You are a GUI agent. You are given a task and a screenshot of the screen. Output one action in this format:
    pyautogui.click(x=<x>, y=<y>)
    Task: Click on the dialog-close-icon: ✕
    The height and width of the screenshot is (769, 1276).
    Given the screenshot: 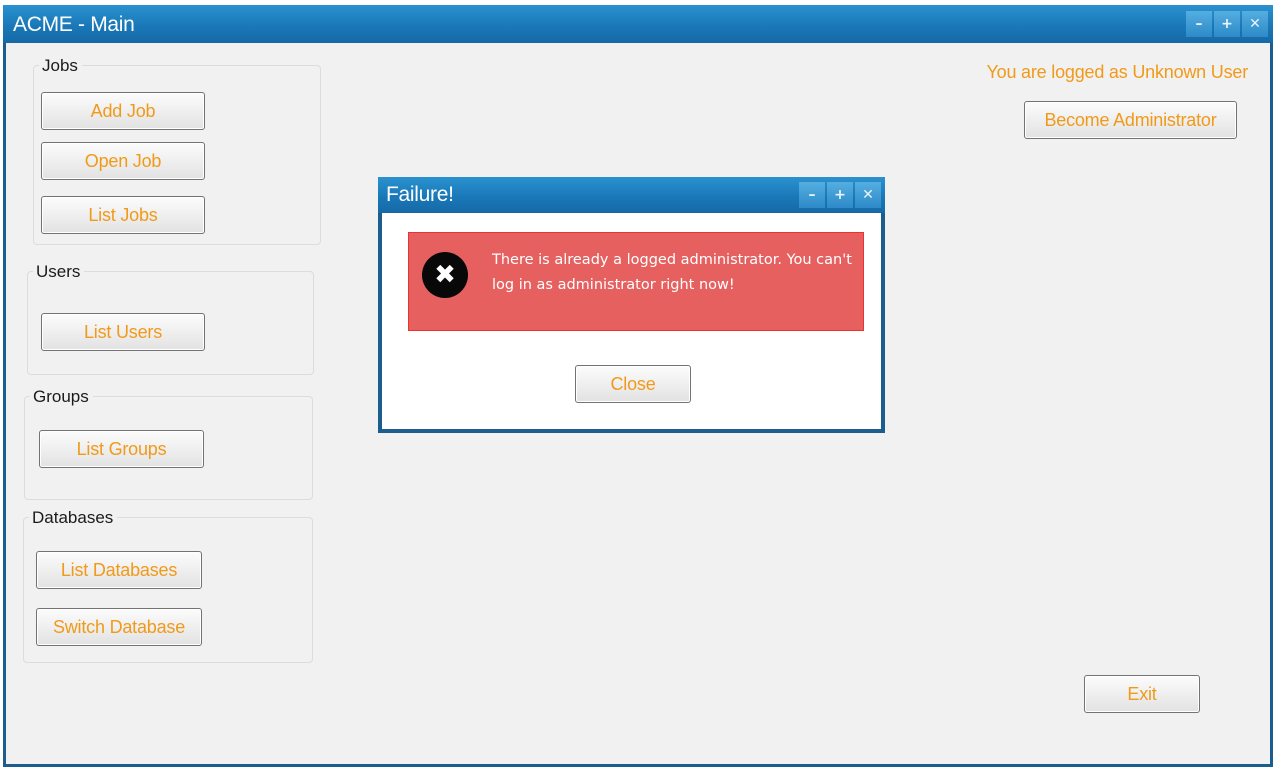 What is the action you would take?
    pyautogui.click(x=868, y=195)
    